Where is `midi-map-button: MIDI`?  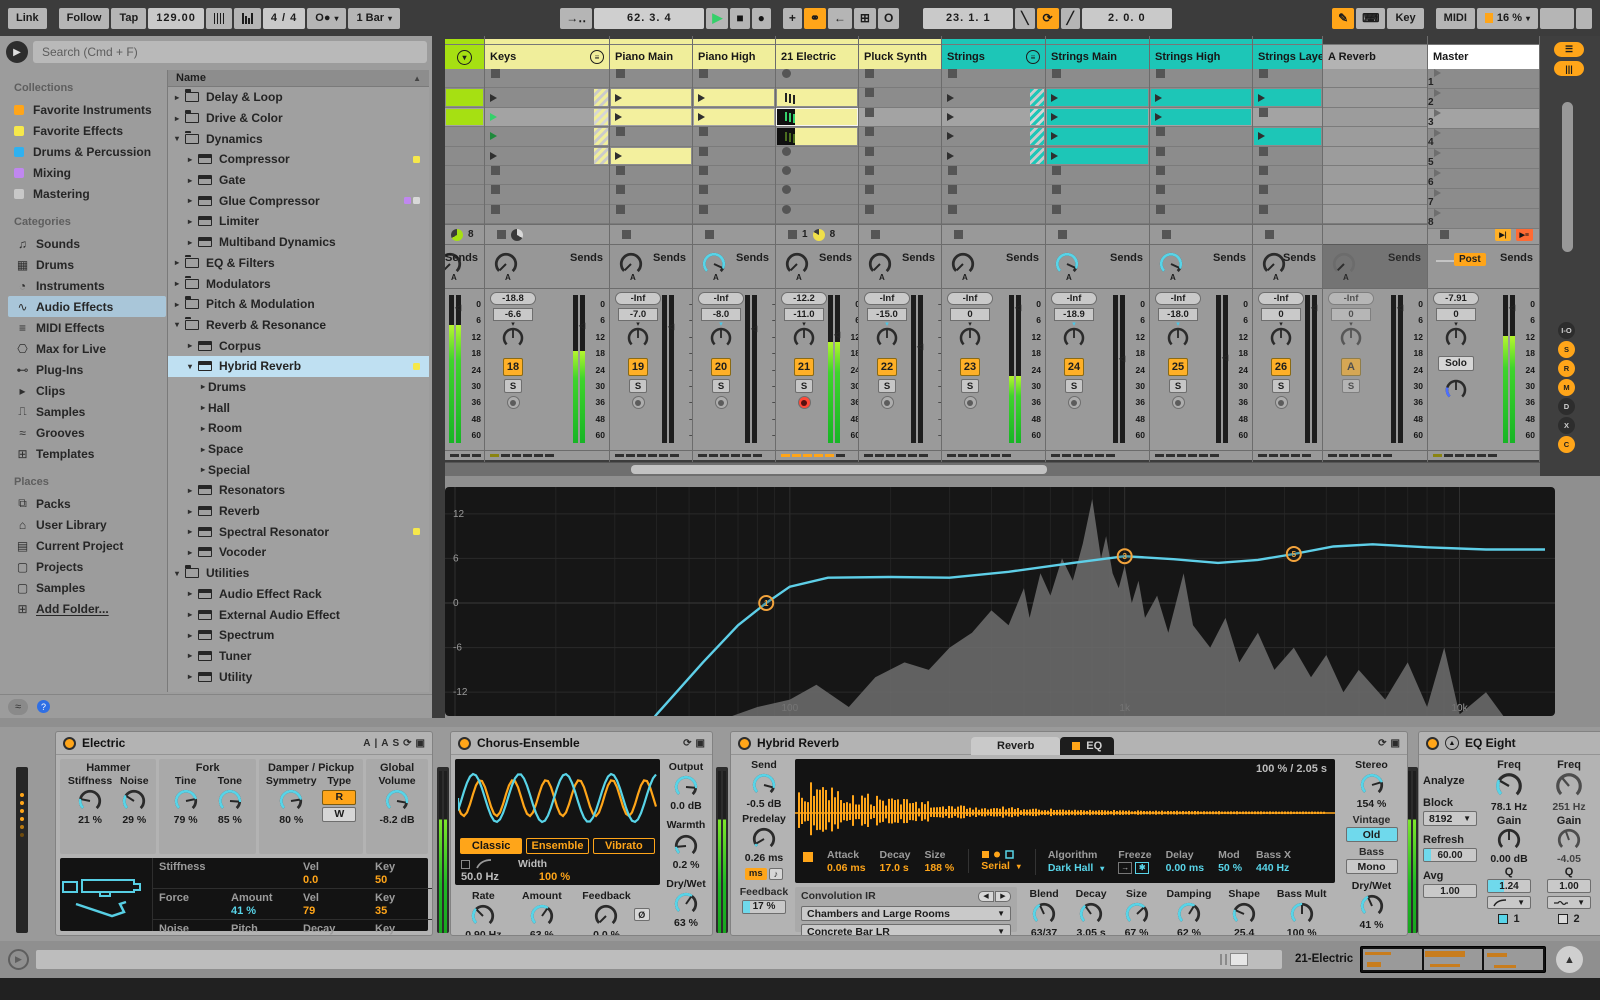 midi-map-button: MIDI is located at coordinates (1455, 18).